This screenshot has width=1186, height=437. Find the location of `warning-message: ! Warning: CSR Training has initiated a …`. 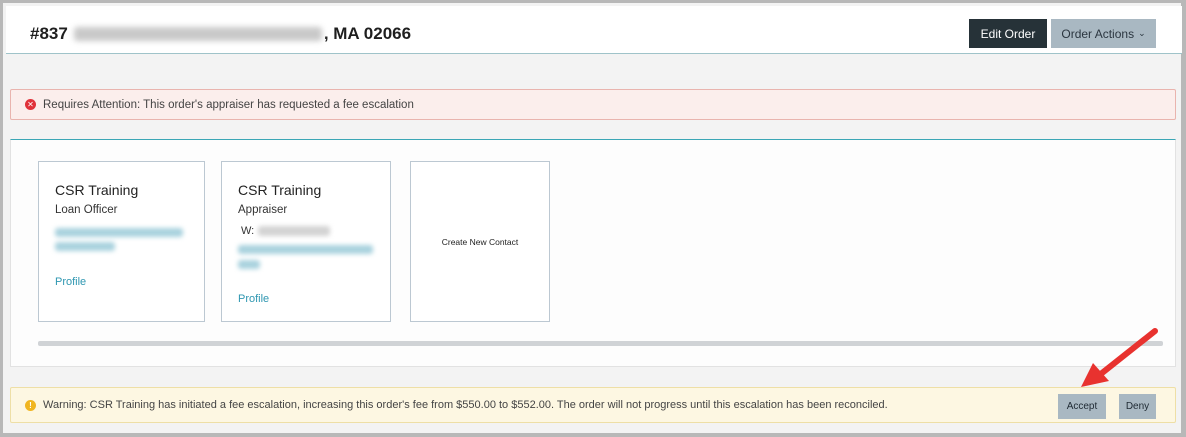

warning-message: ! Warning: CSR Training has initiated a … is located at coordinates (456, 405).